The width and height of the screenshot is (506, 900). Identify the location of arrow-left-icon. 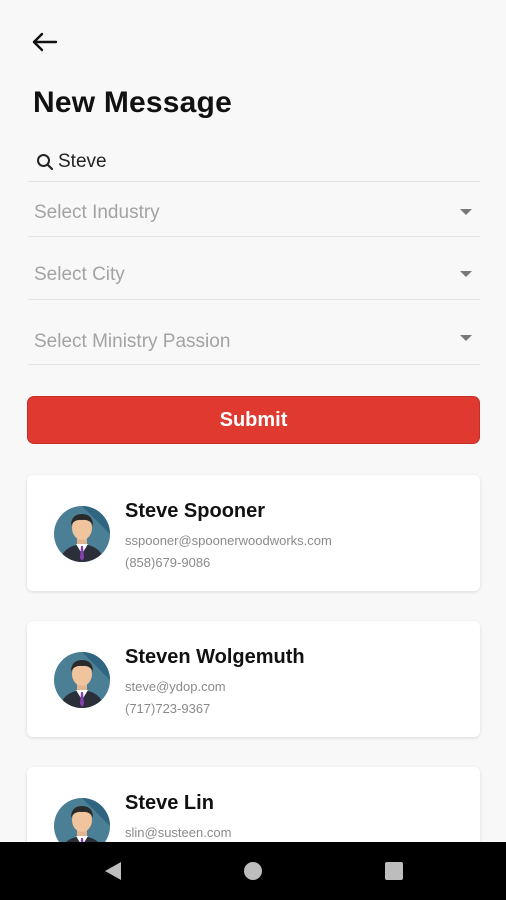
(45, 42).